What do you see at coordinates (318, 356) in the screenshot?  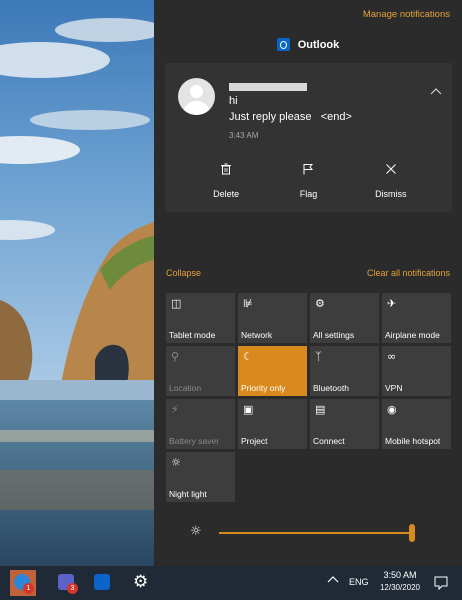 I see `bluetooth-icon: ᛉ` at bounding box center [318, 356].